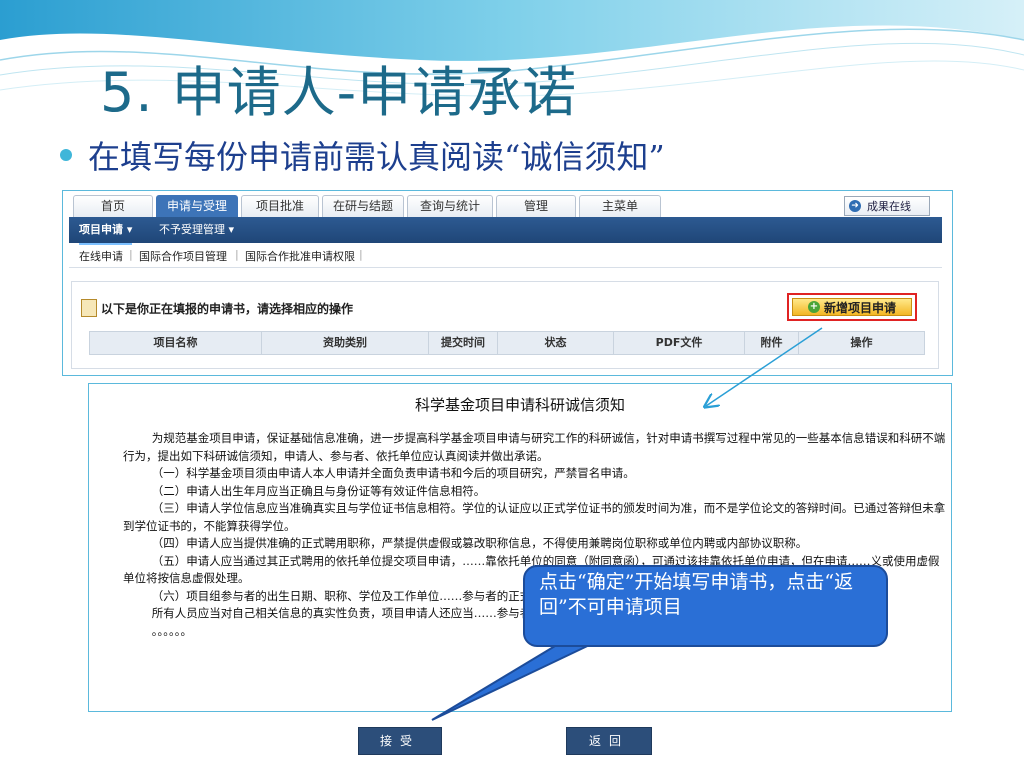 The width and height of the screenshot is (1024, 768). I want to click on col-submit-time: 提交时间, so click(463, 343).